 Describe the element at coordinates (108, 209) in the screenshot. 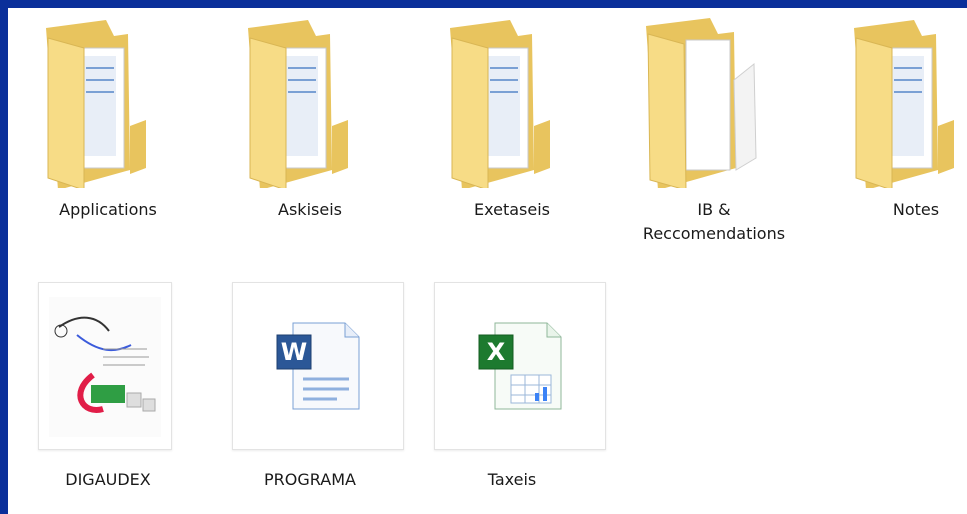

I see `item-label: Applications` at that location.